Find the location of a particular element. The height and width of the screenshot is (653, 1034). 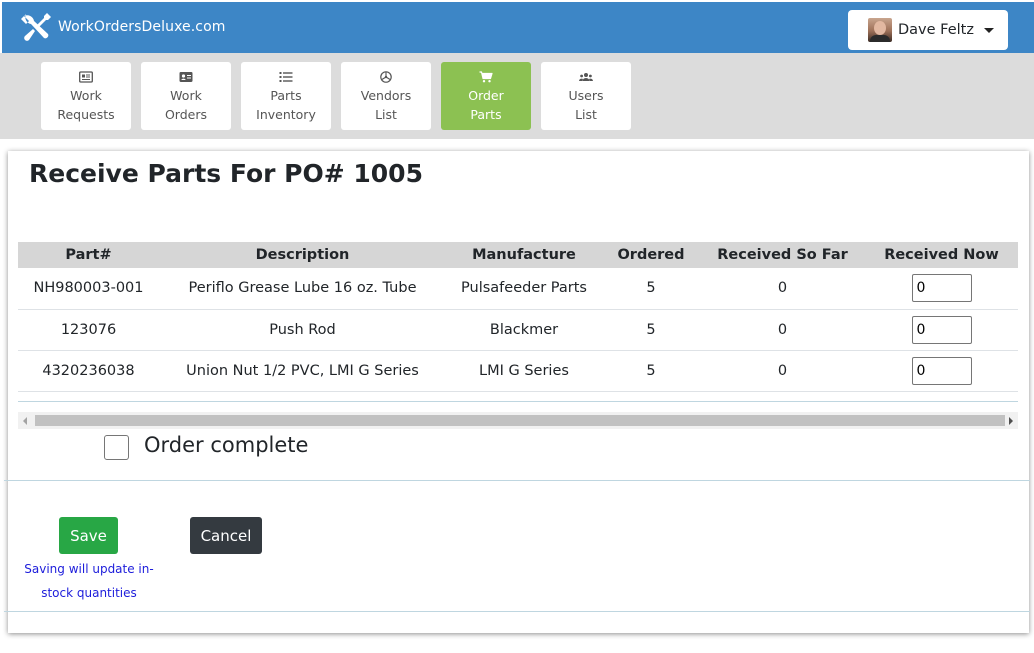

order-complete-checkbox is located at coordinates (116, 447).